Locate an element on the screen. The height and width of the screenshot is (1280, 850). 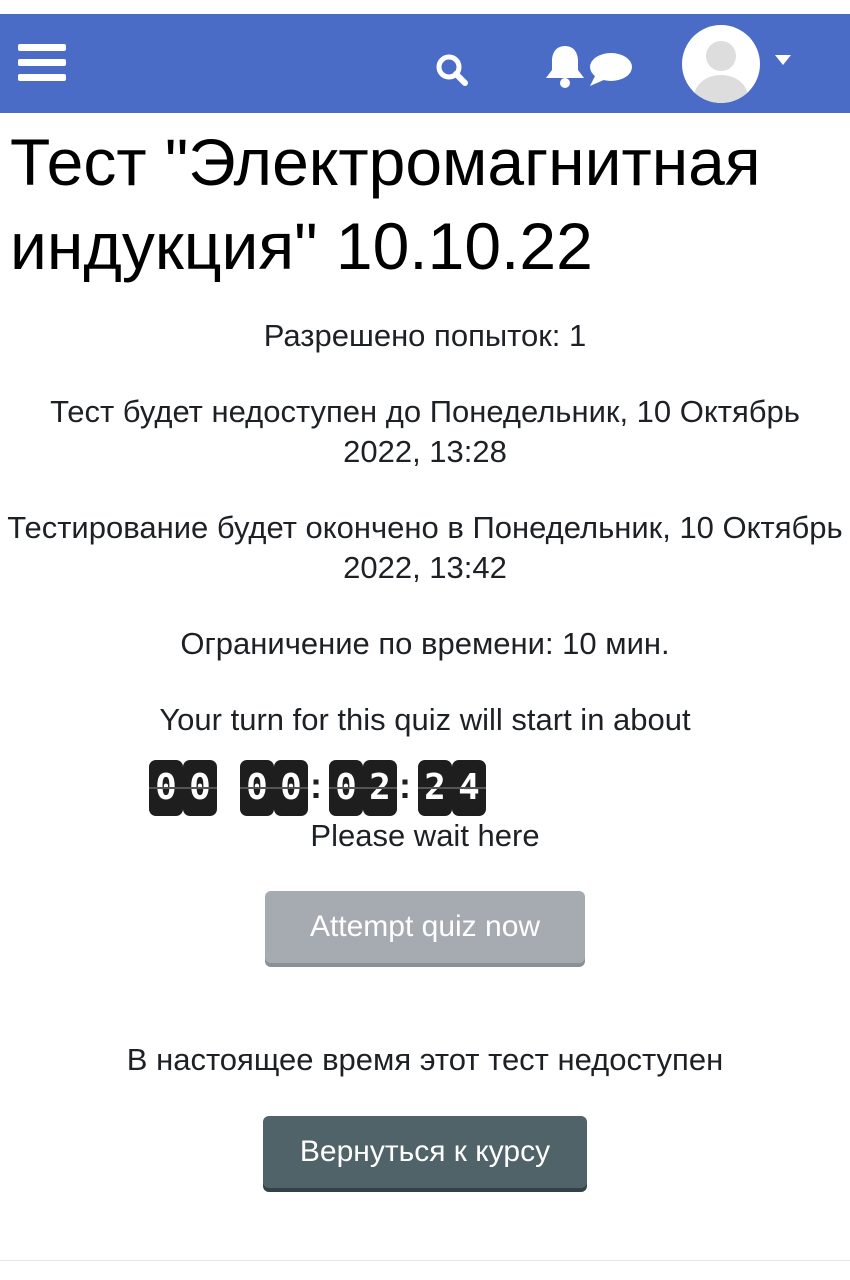
attempts-allowed-text: Разрешено попыток: 1 is located at coordinates (425, 335).